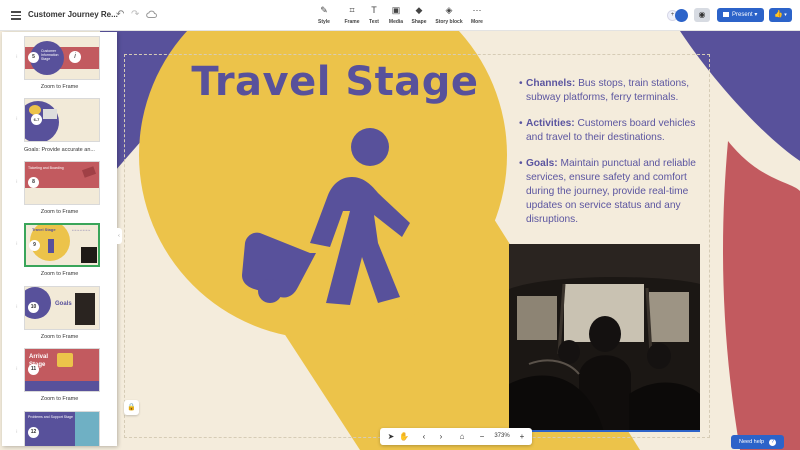 The height and width of the screenshot is (450, 800). I want to click on hand-pan-tool-icon: ✋, so click(404, 436).